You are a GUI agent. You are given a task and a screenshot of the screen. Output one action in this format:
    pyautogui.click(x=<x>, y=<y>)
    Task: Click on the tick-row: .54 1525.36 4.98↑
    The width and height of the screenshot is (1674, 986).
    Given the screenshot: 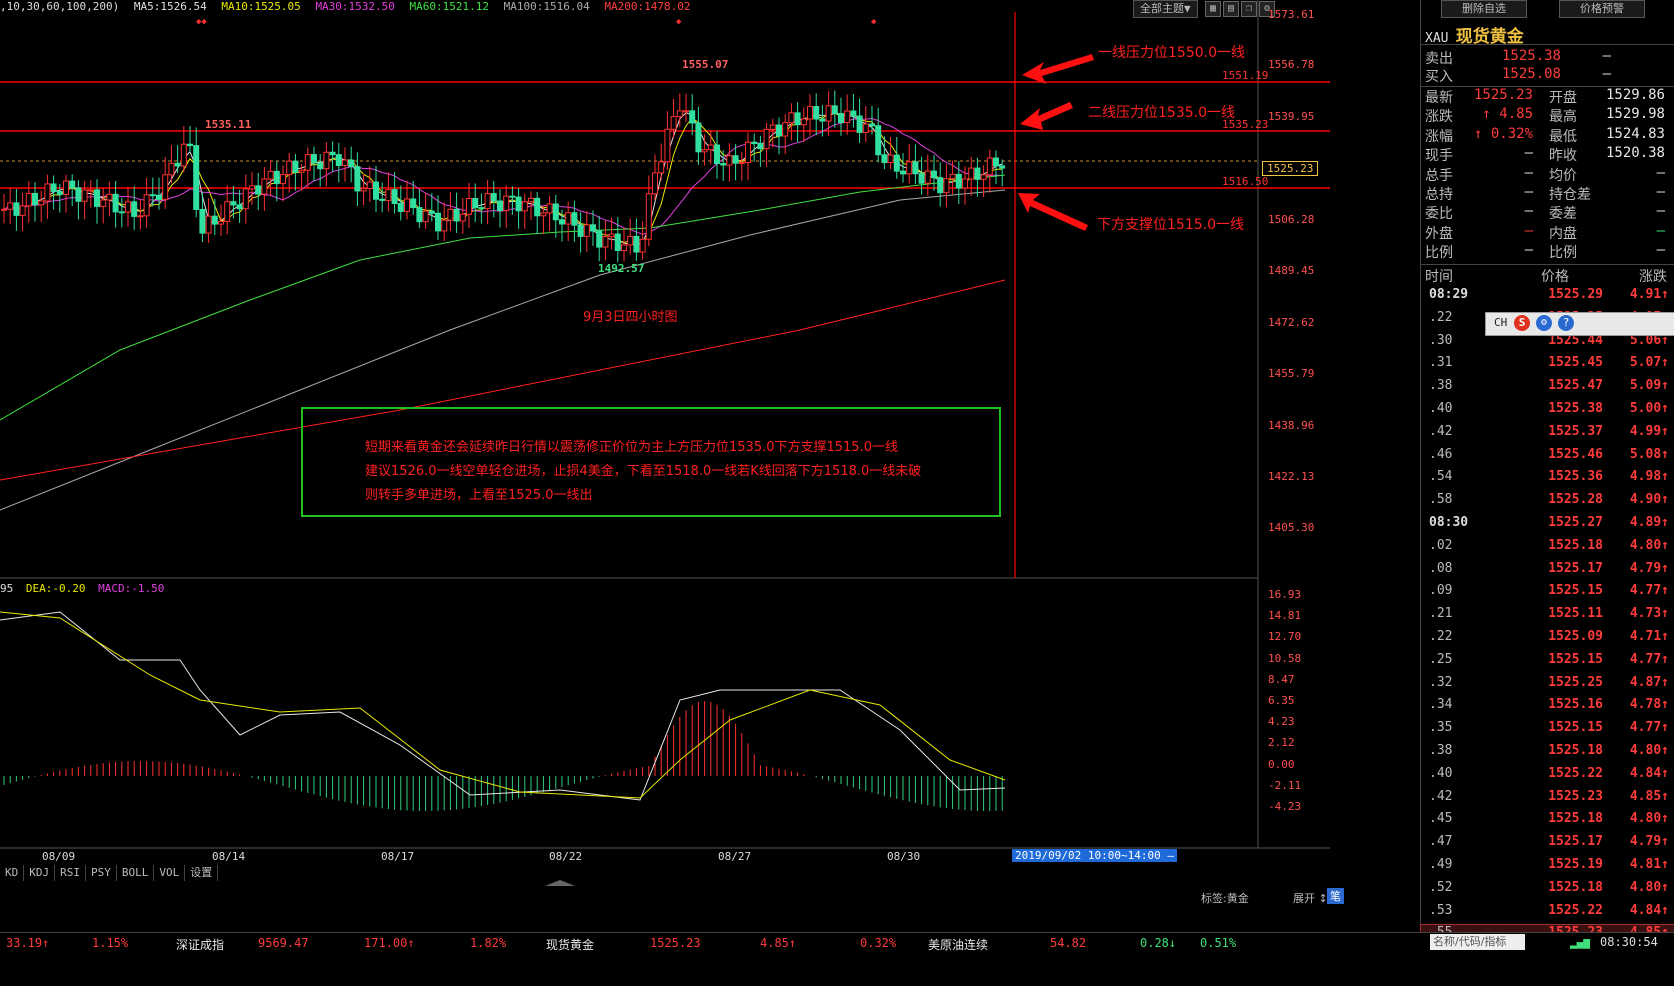 What is the action you would take?
    pyautogui.click(x=1547, y=480)
    